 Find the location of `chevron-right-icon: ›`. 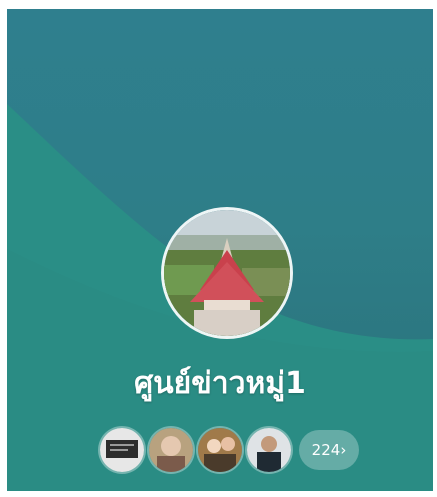

chevron-right-icon: › is located at coordinates (343, 450).